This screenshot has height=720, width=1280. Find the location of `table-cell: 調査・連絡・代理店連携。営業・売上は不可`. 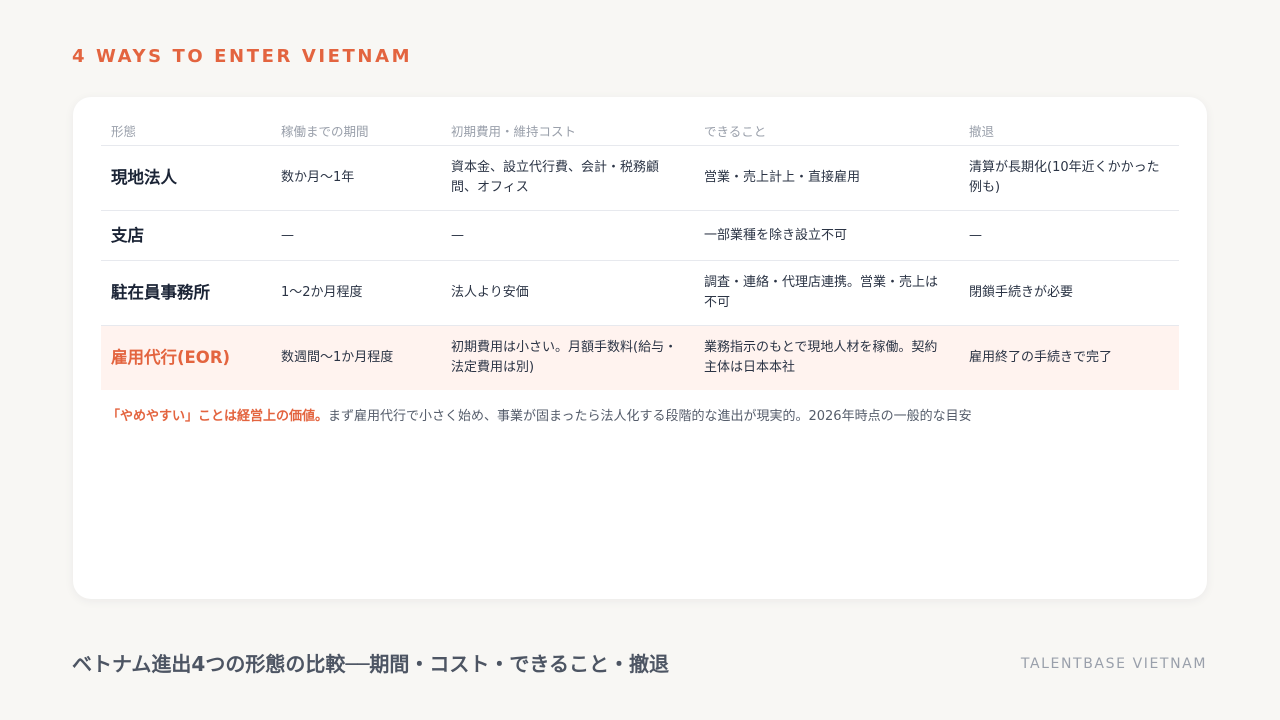

table-cell: 調査・連絡・代理店連携。営業・売上は不可 is located at coordinates (826, 293).